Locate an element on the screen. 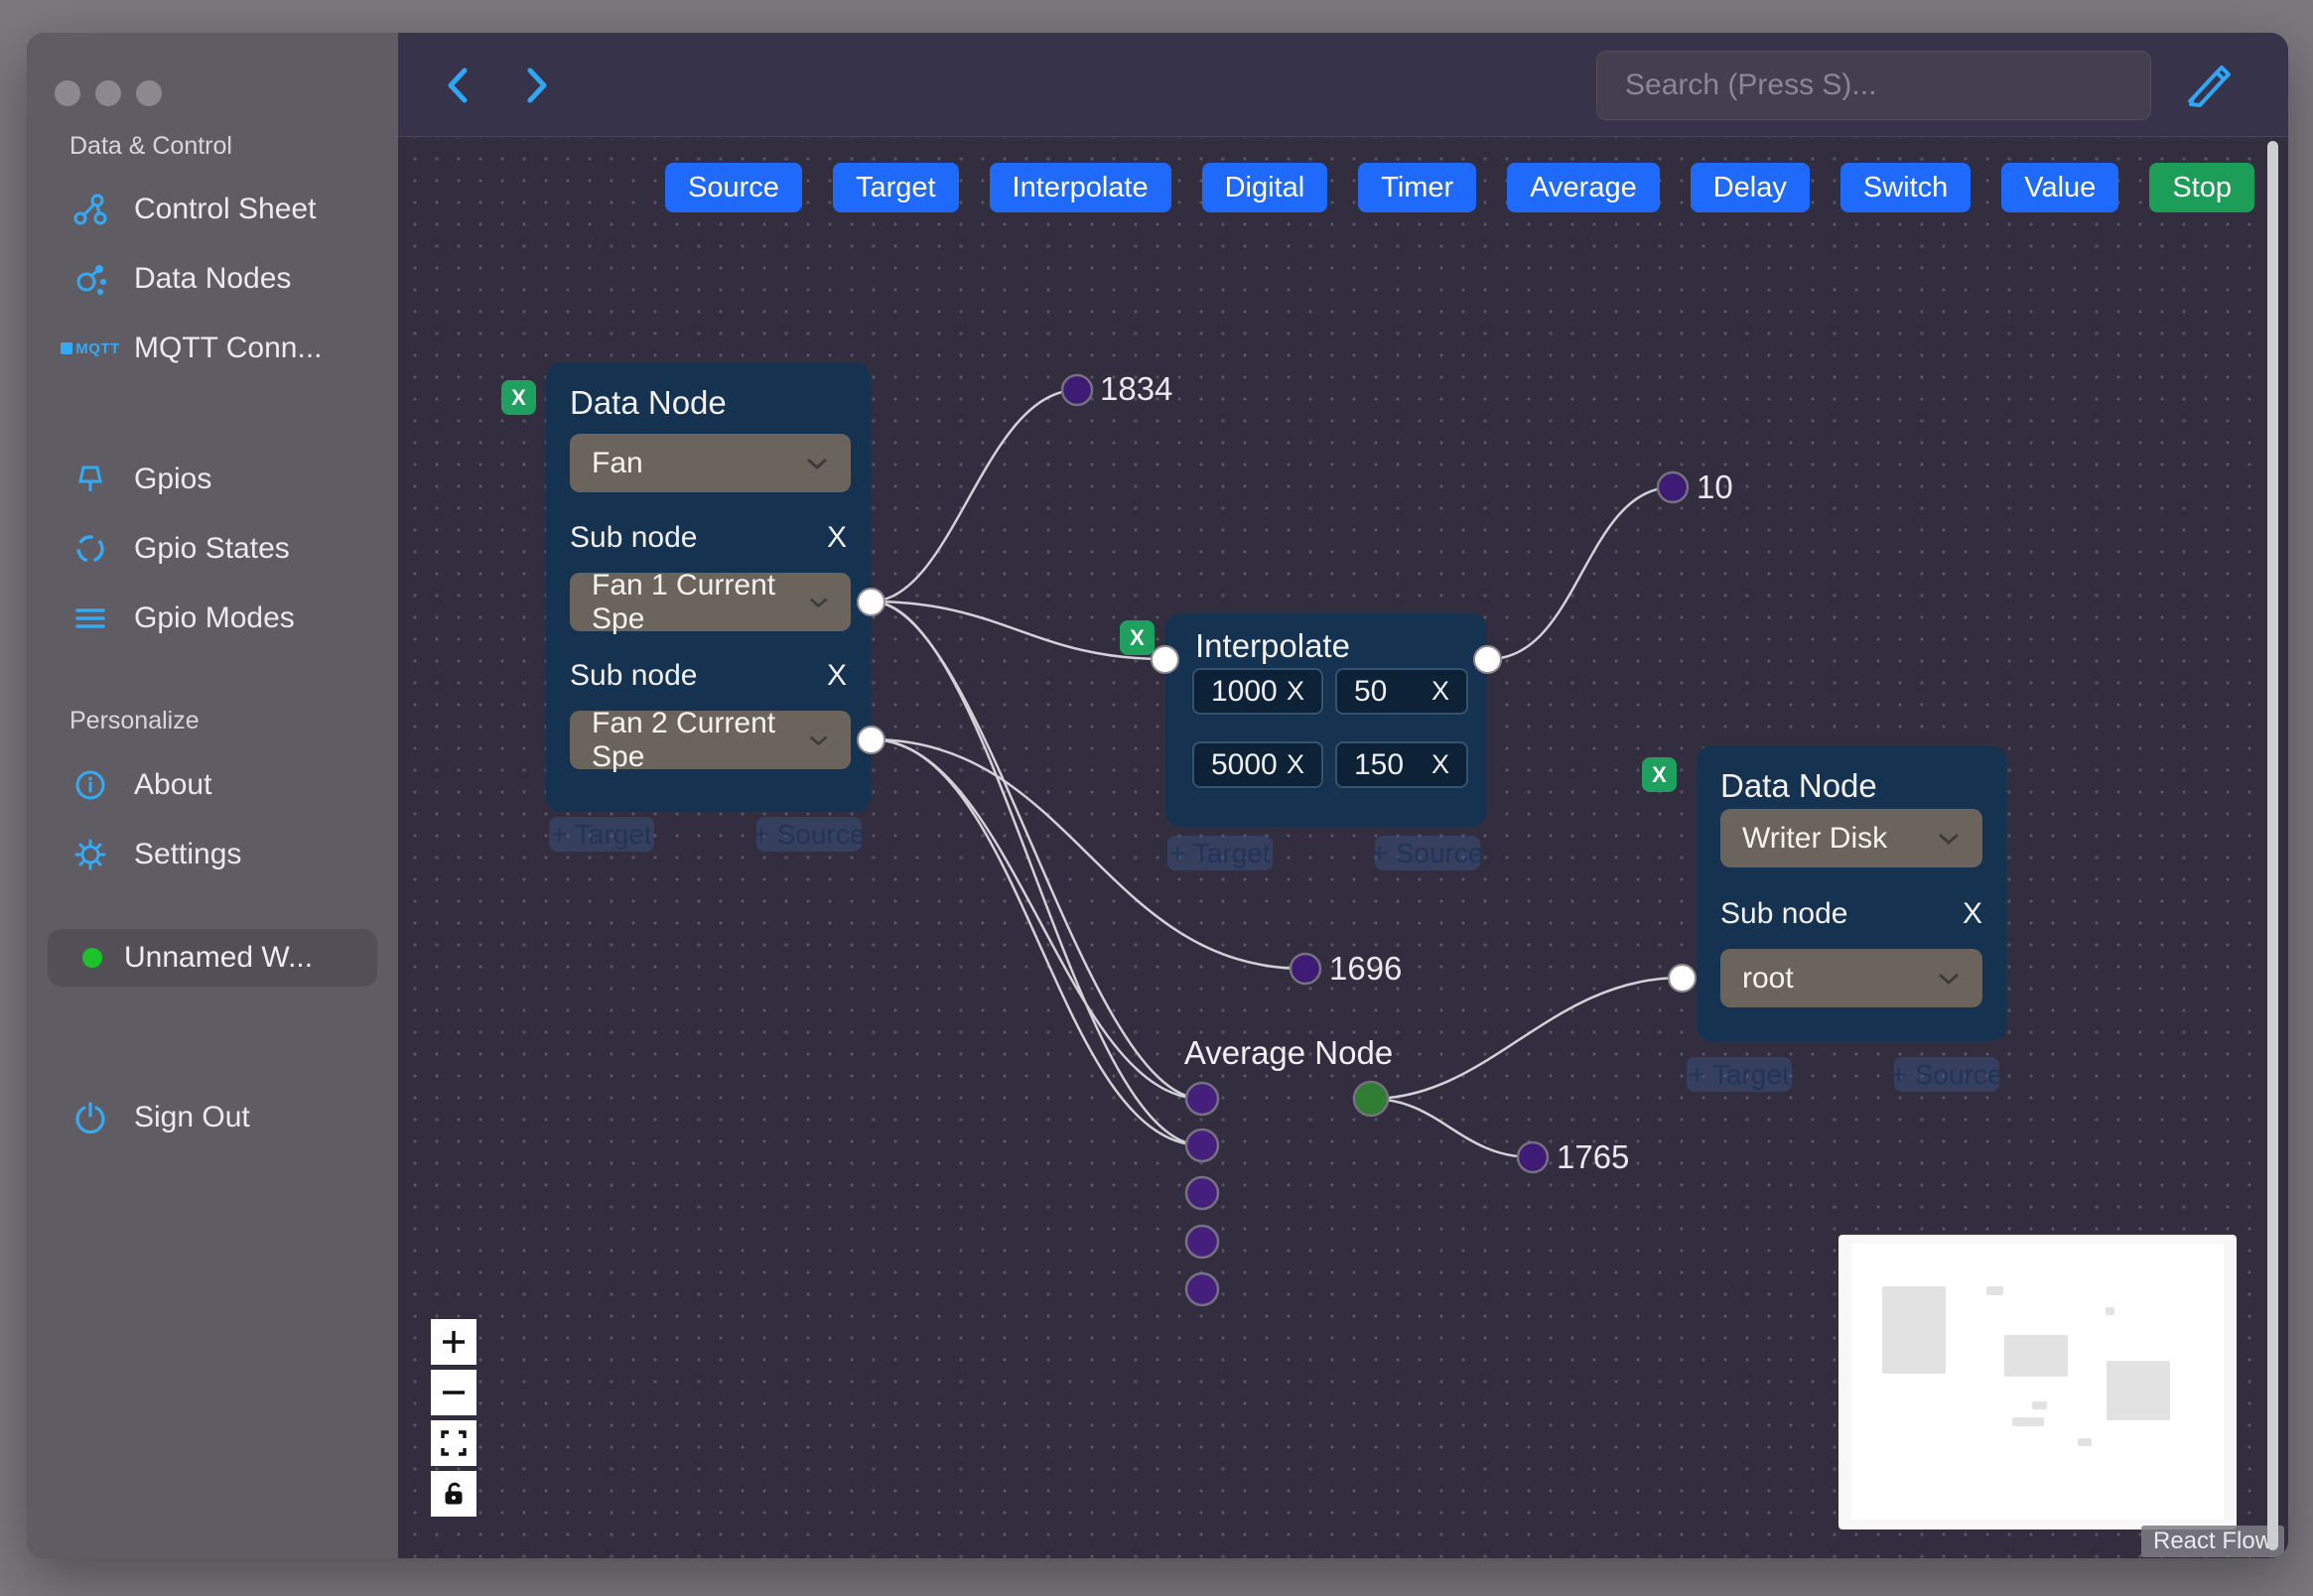  add-source-button: Source is located at coordinates (733, 187).